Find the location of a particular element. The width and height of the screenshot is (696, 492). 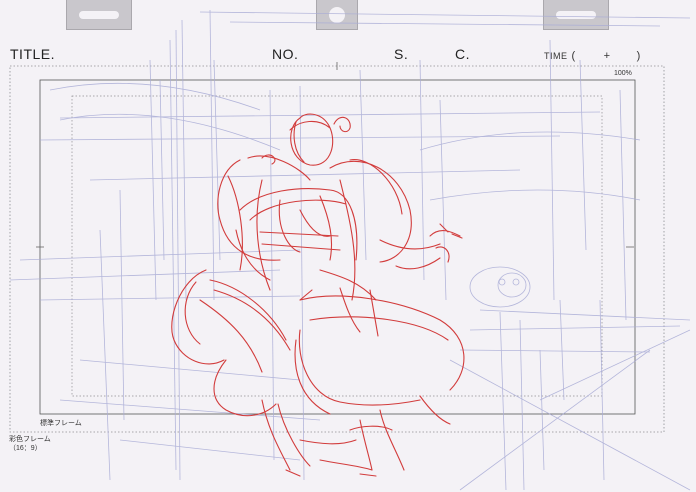

color-frame-name: 彩色フレーム is located at coordinates (30, 439).